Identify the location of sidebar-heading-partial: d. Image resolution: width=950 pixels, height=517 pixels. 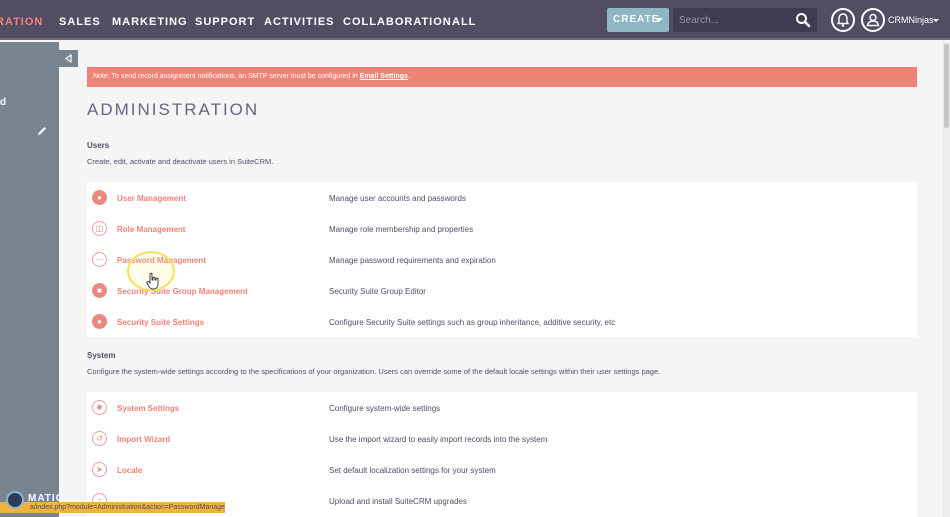
(3, 102).